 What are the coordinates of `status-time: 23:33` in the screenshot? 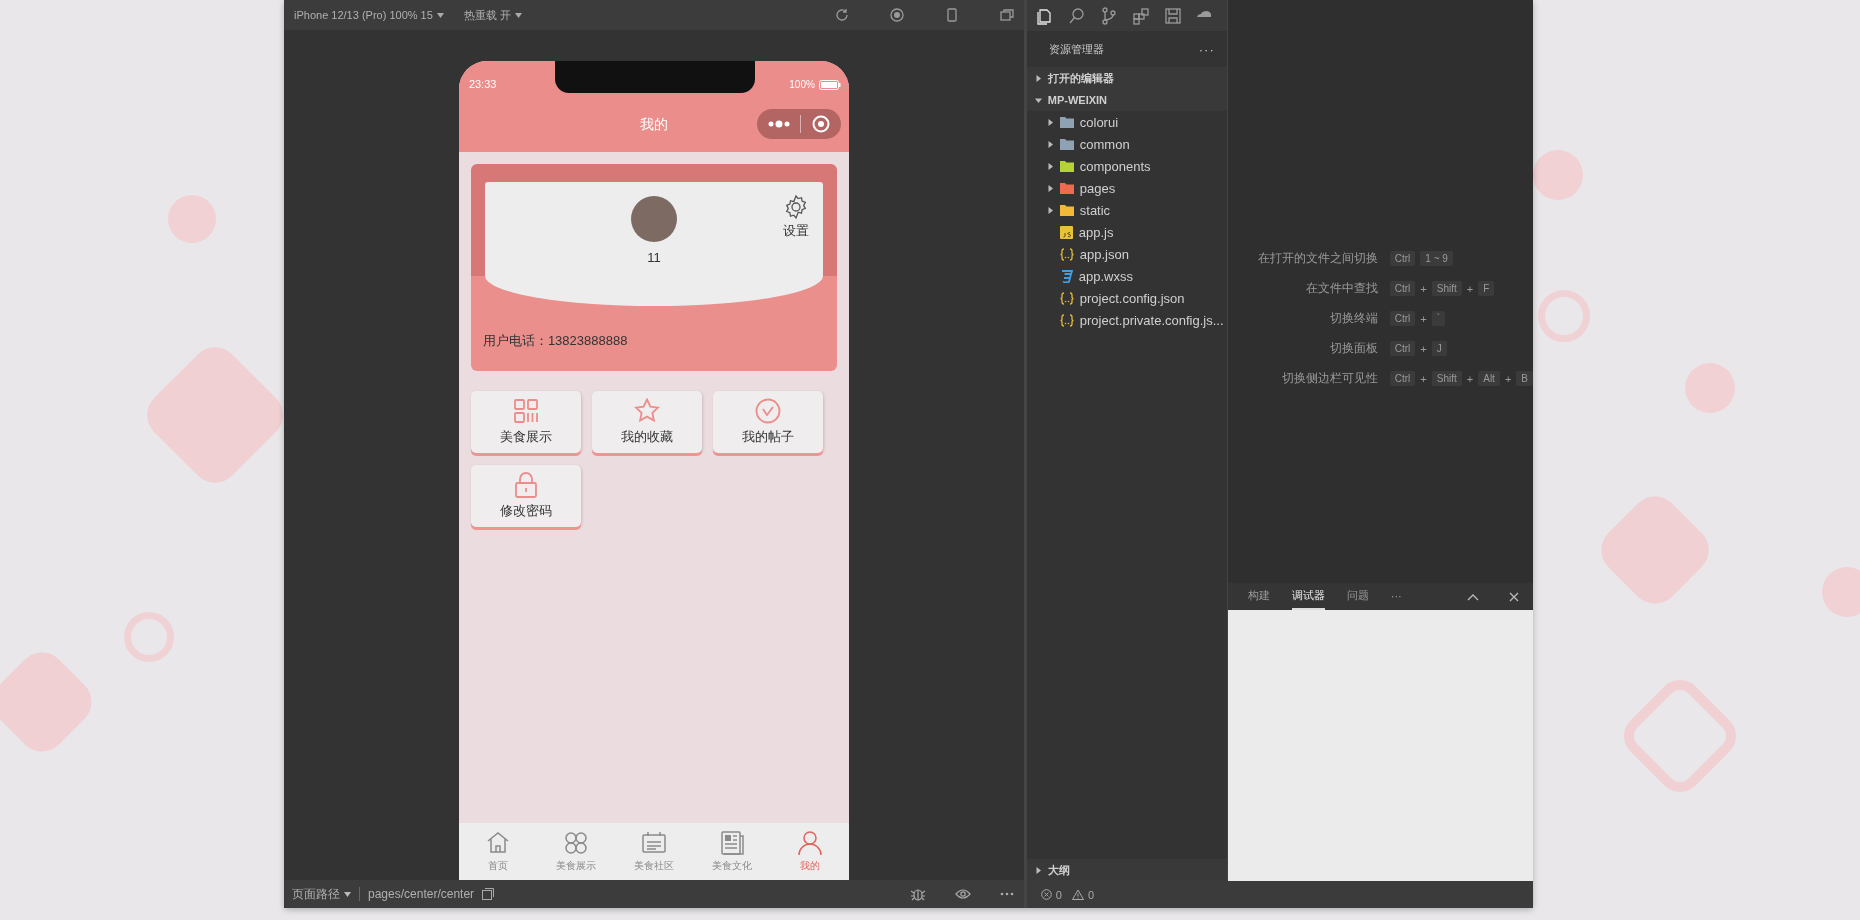 It's located at (483, 84).